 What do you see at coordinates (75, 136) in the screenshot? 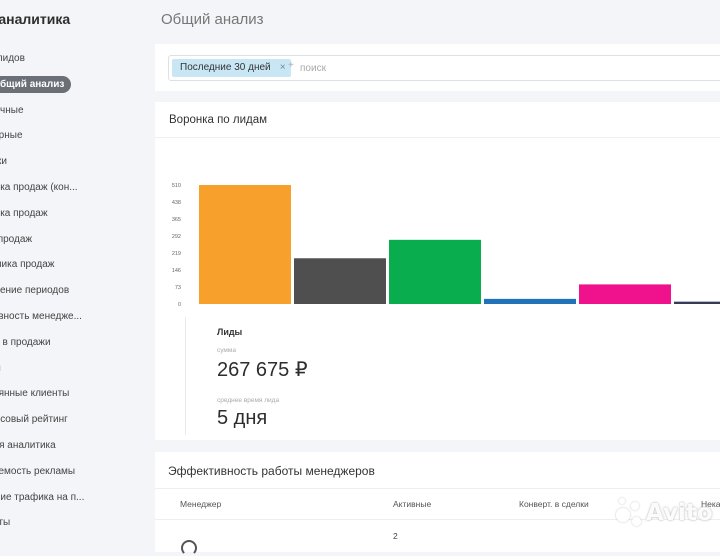
I see `sidebar-item: овторные` at bounding box center [75, 136].